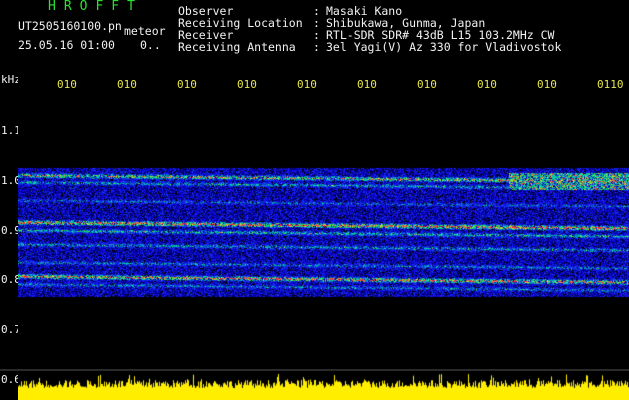 The height and width of the screenshot is (400, 629). I want to click on baseline-separator, so click(314, 370).